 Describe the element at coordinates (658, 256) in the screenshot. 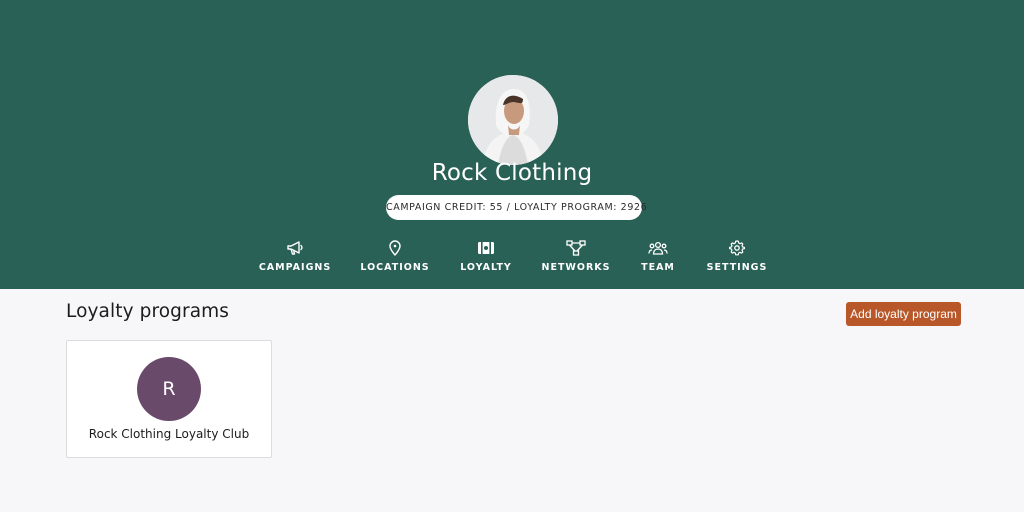

I see `nav-item-team: TEAM` at that location.